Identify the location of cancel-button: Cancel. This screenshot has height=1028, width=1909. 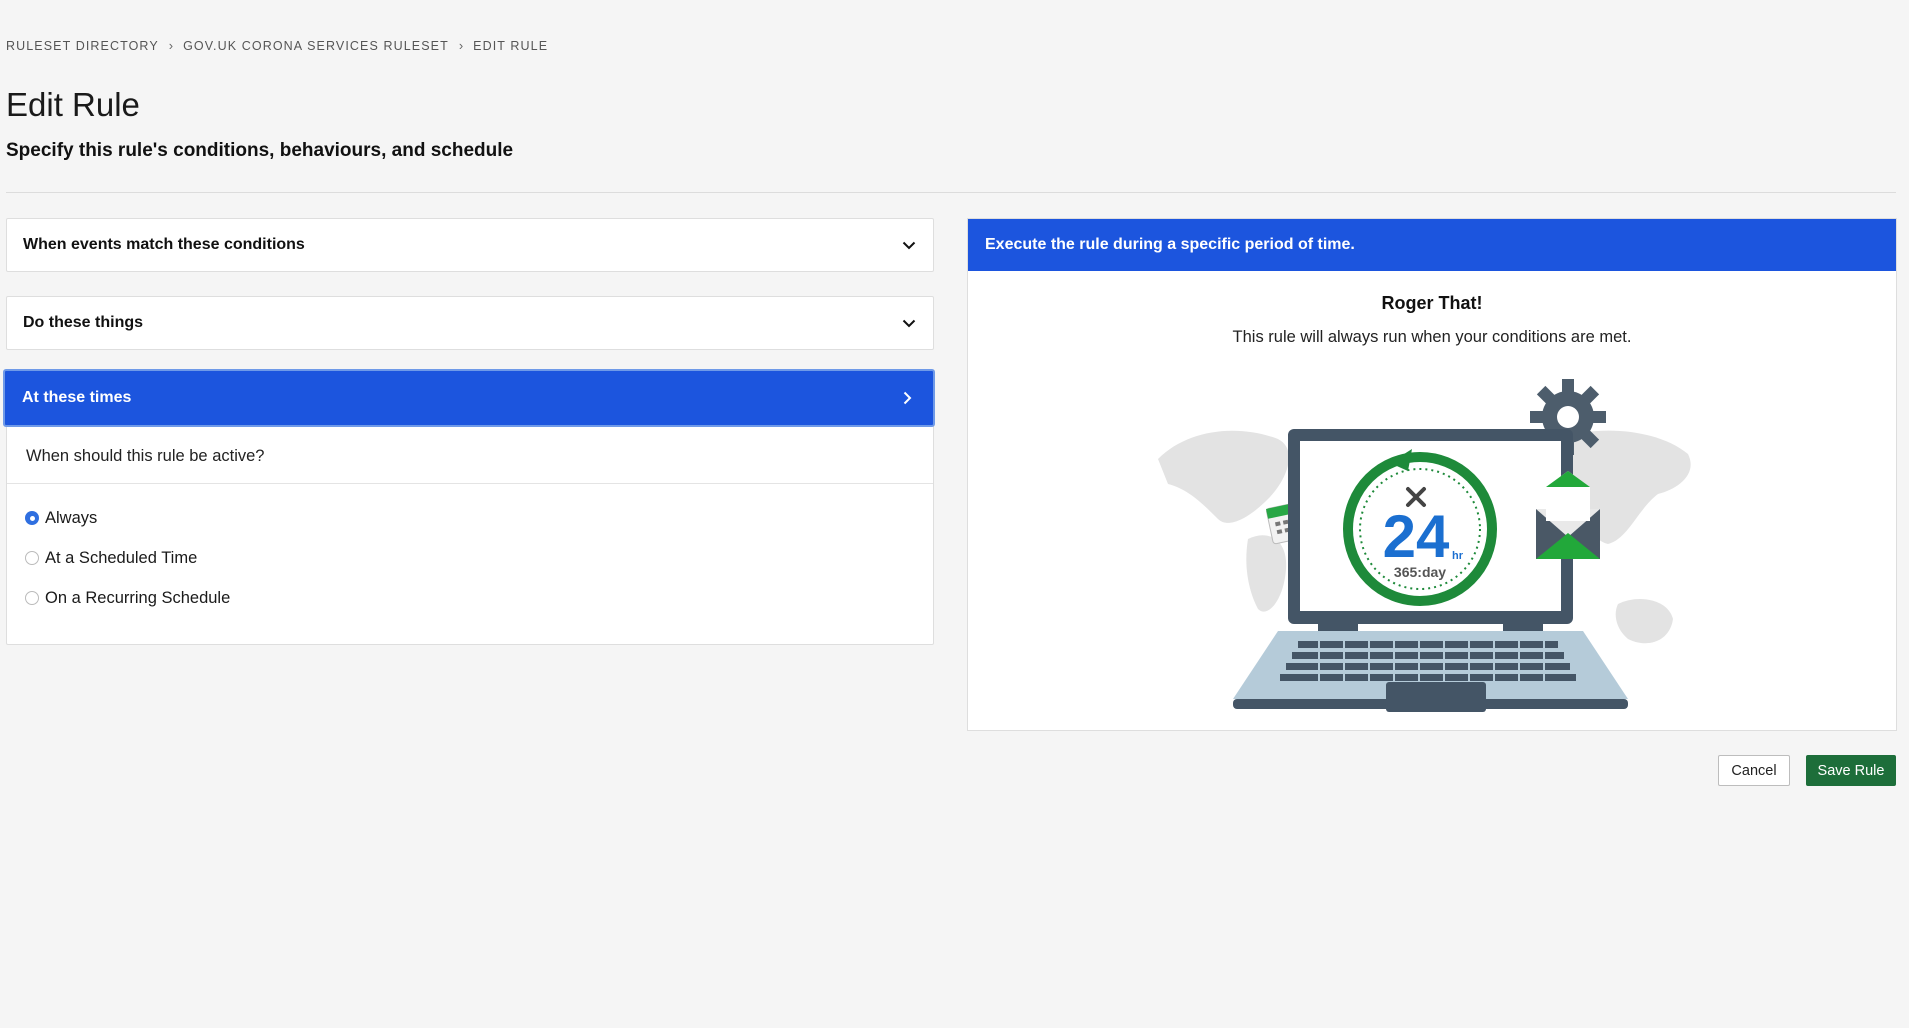
(1754, 770).